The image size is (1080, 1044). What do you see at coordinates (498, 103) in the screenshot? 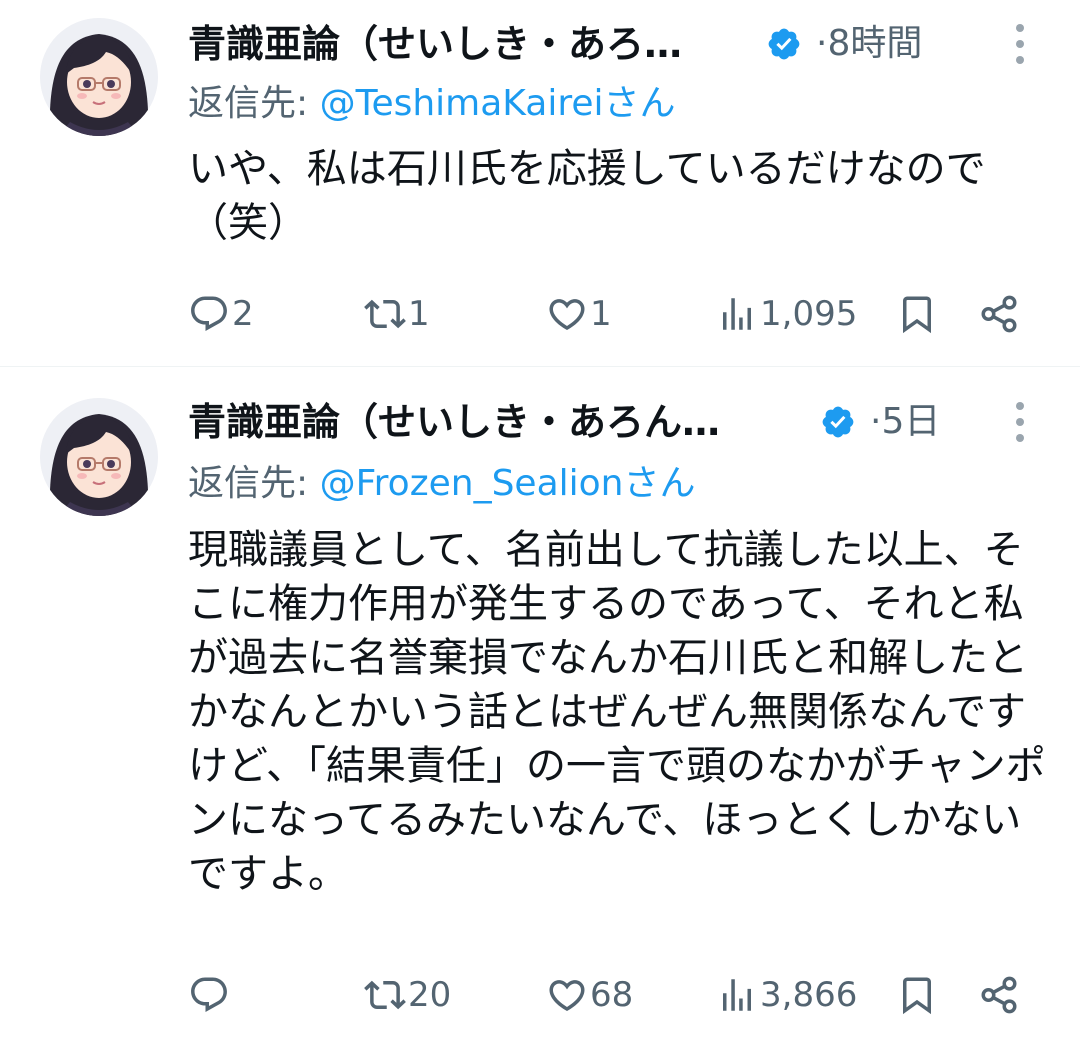
I see `reply-to-handle: @TeshimaKaireiさん` at bounding box center [498, 103].